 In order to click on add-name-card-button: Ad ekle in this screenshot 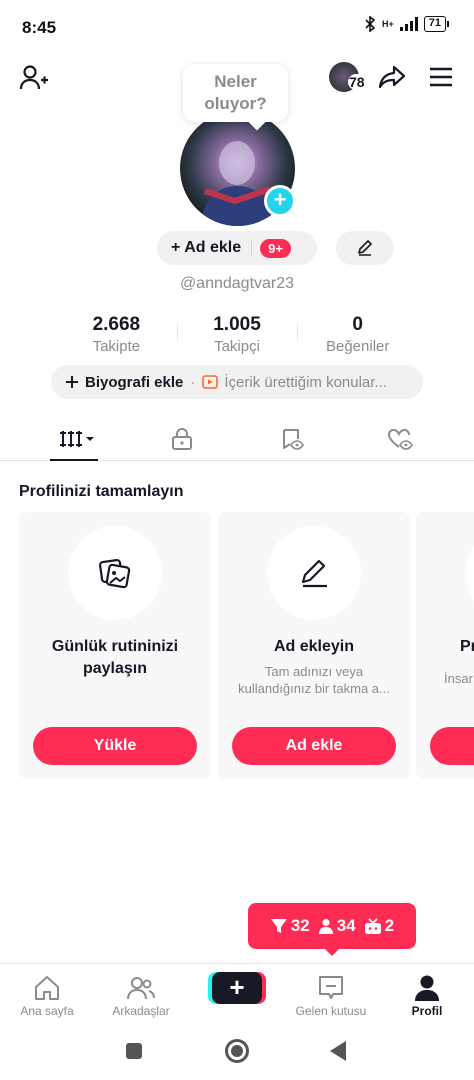, I will do `click(314, 746)`.